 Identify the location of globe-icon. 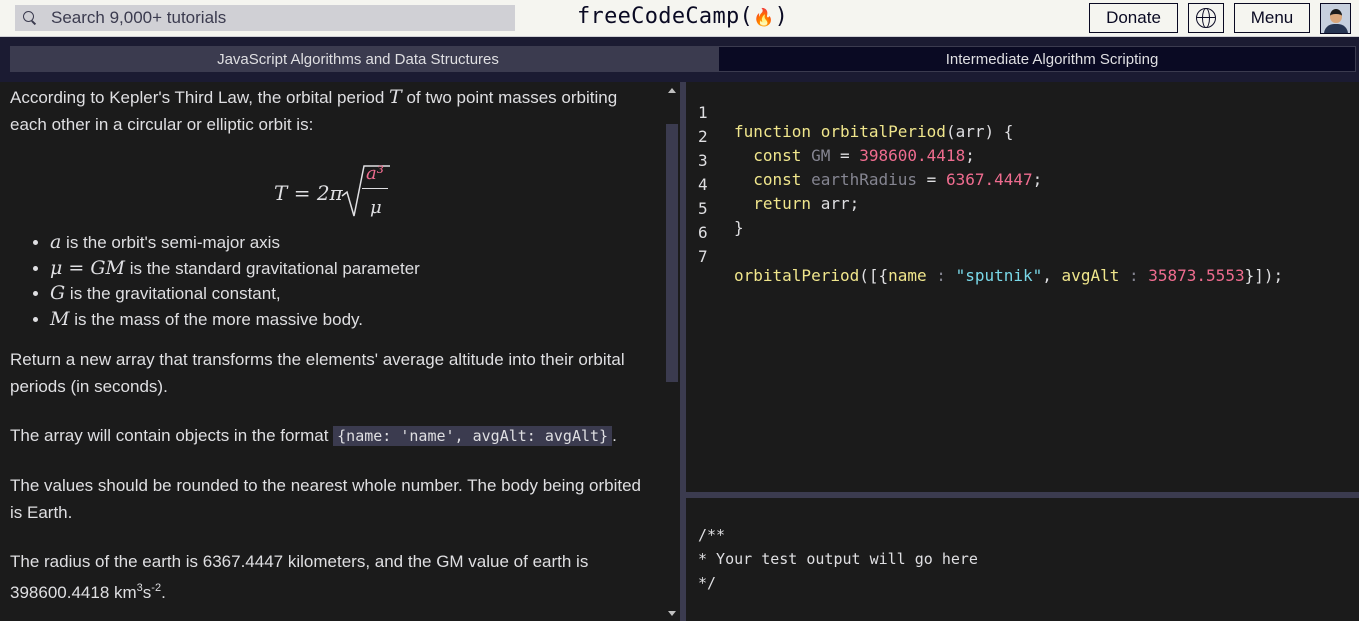
(1206, 18).